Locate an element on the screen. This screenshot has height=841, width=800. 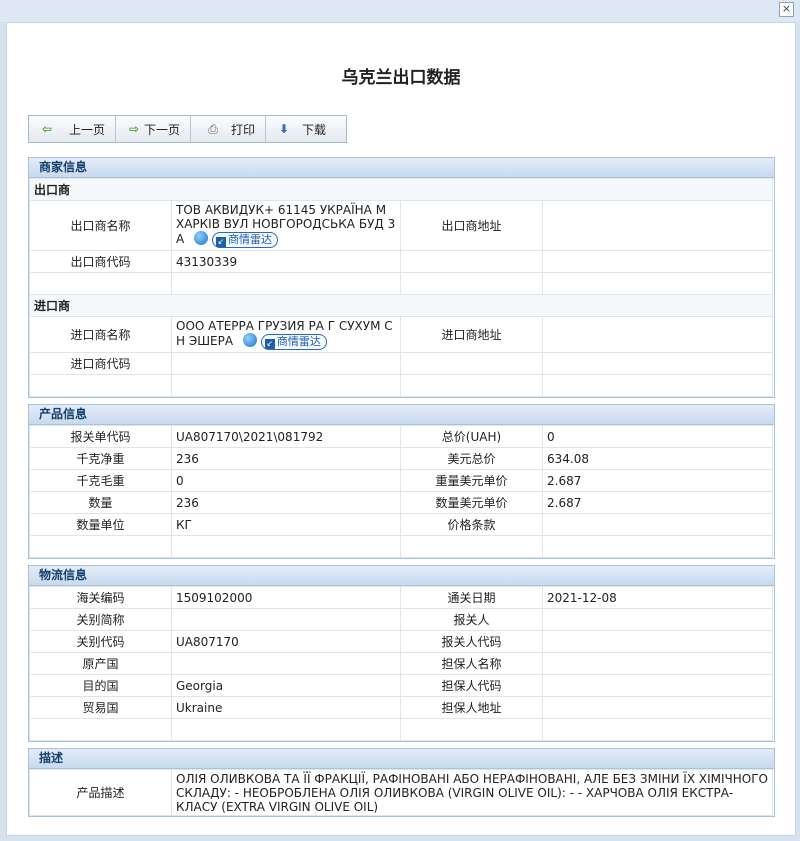
print-button: ⎙ 打印 is located at coordinates (229, 129).